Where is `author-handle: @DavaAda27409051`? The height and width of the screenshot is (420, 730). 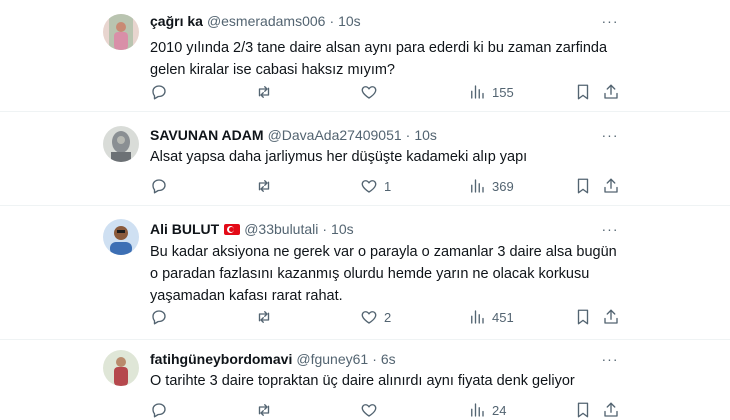 author-handle: @DavaAda27409051 is located at coordinates (335, 135).